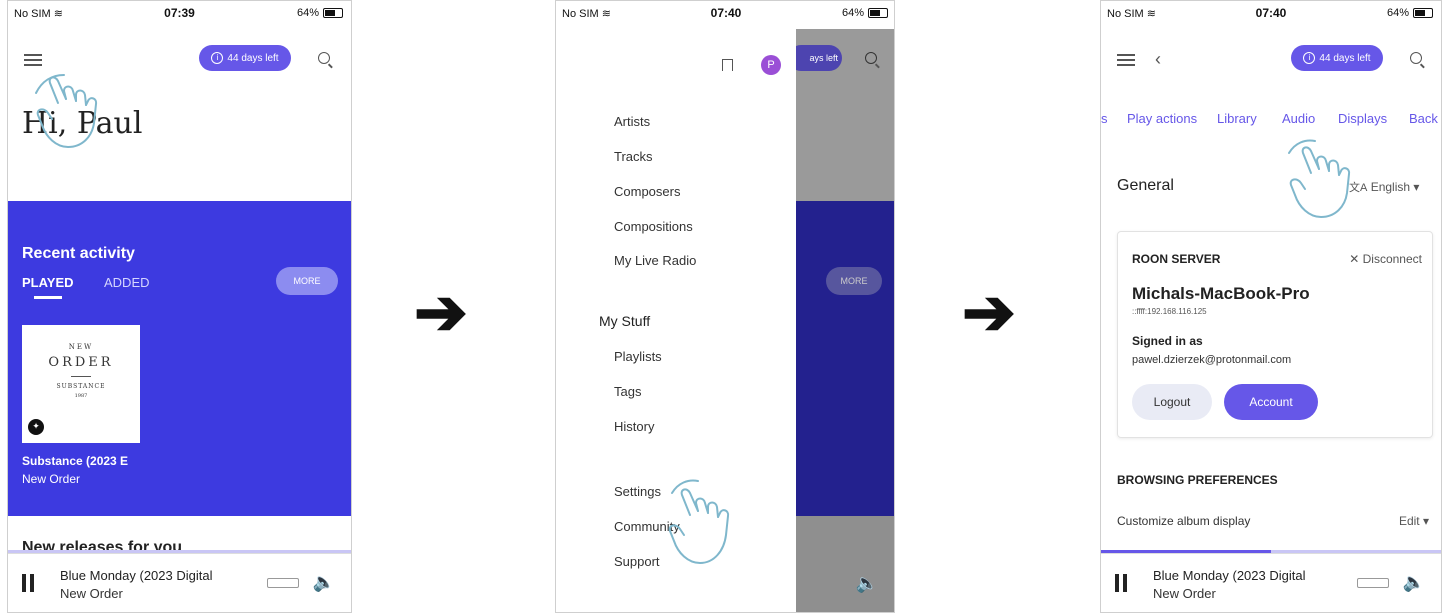  I want to click on menu-item-my-live-radio: My Live Radio, so click(655, 260).